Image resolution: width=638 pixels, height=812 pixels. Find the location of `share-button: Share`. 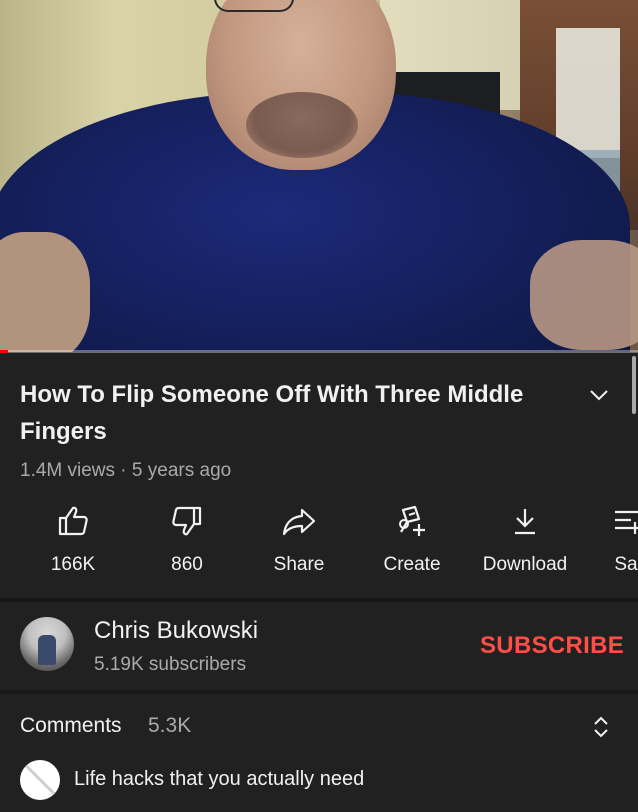

share-button: Share is located at coordinates (299, 539).